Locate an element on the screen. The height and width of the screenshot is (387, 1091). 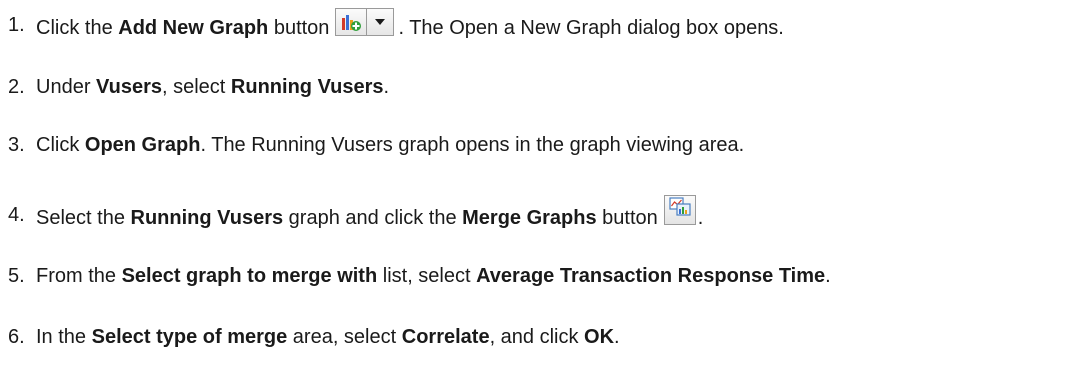
step-ui-term: OK is located at coordinates (599, 337).